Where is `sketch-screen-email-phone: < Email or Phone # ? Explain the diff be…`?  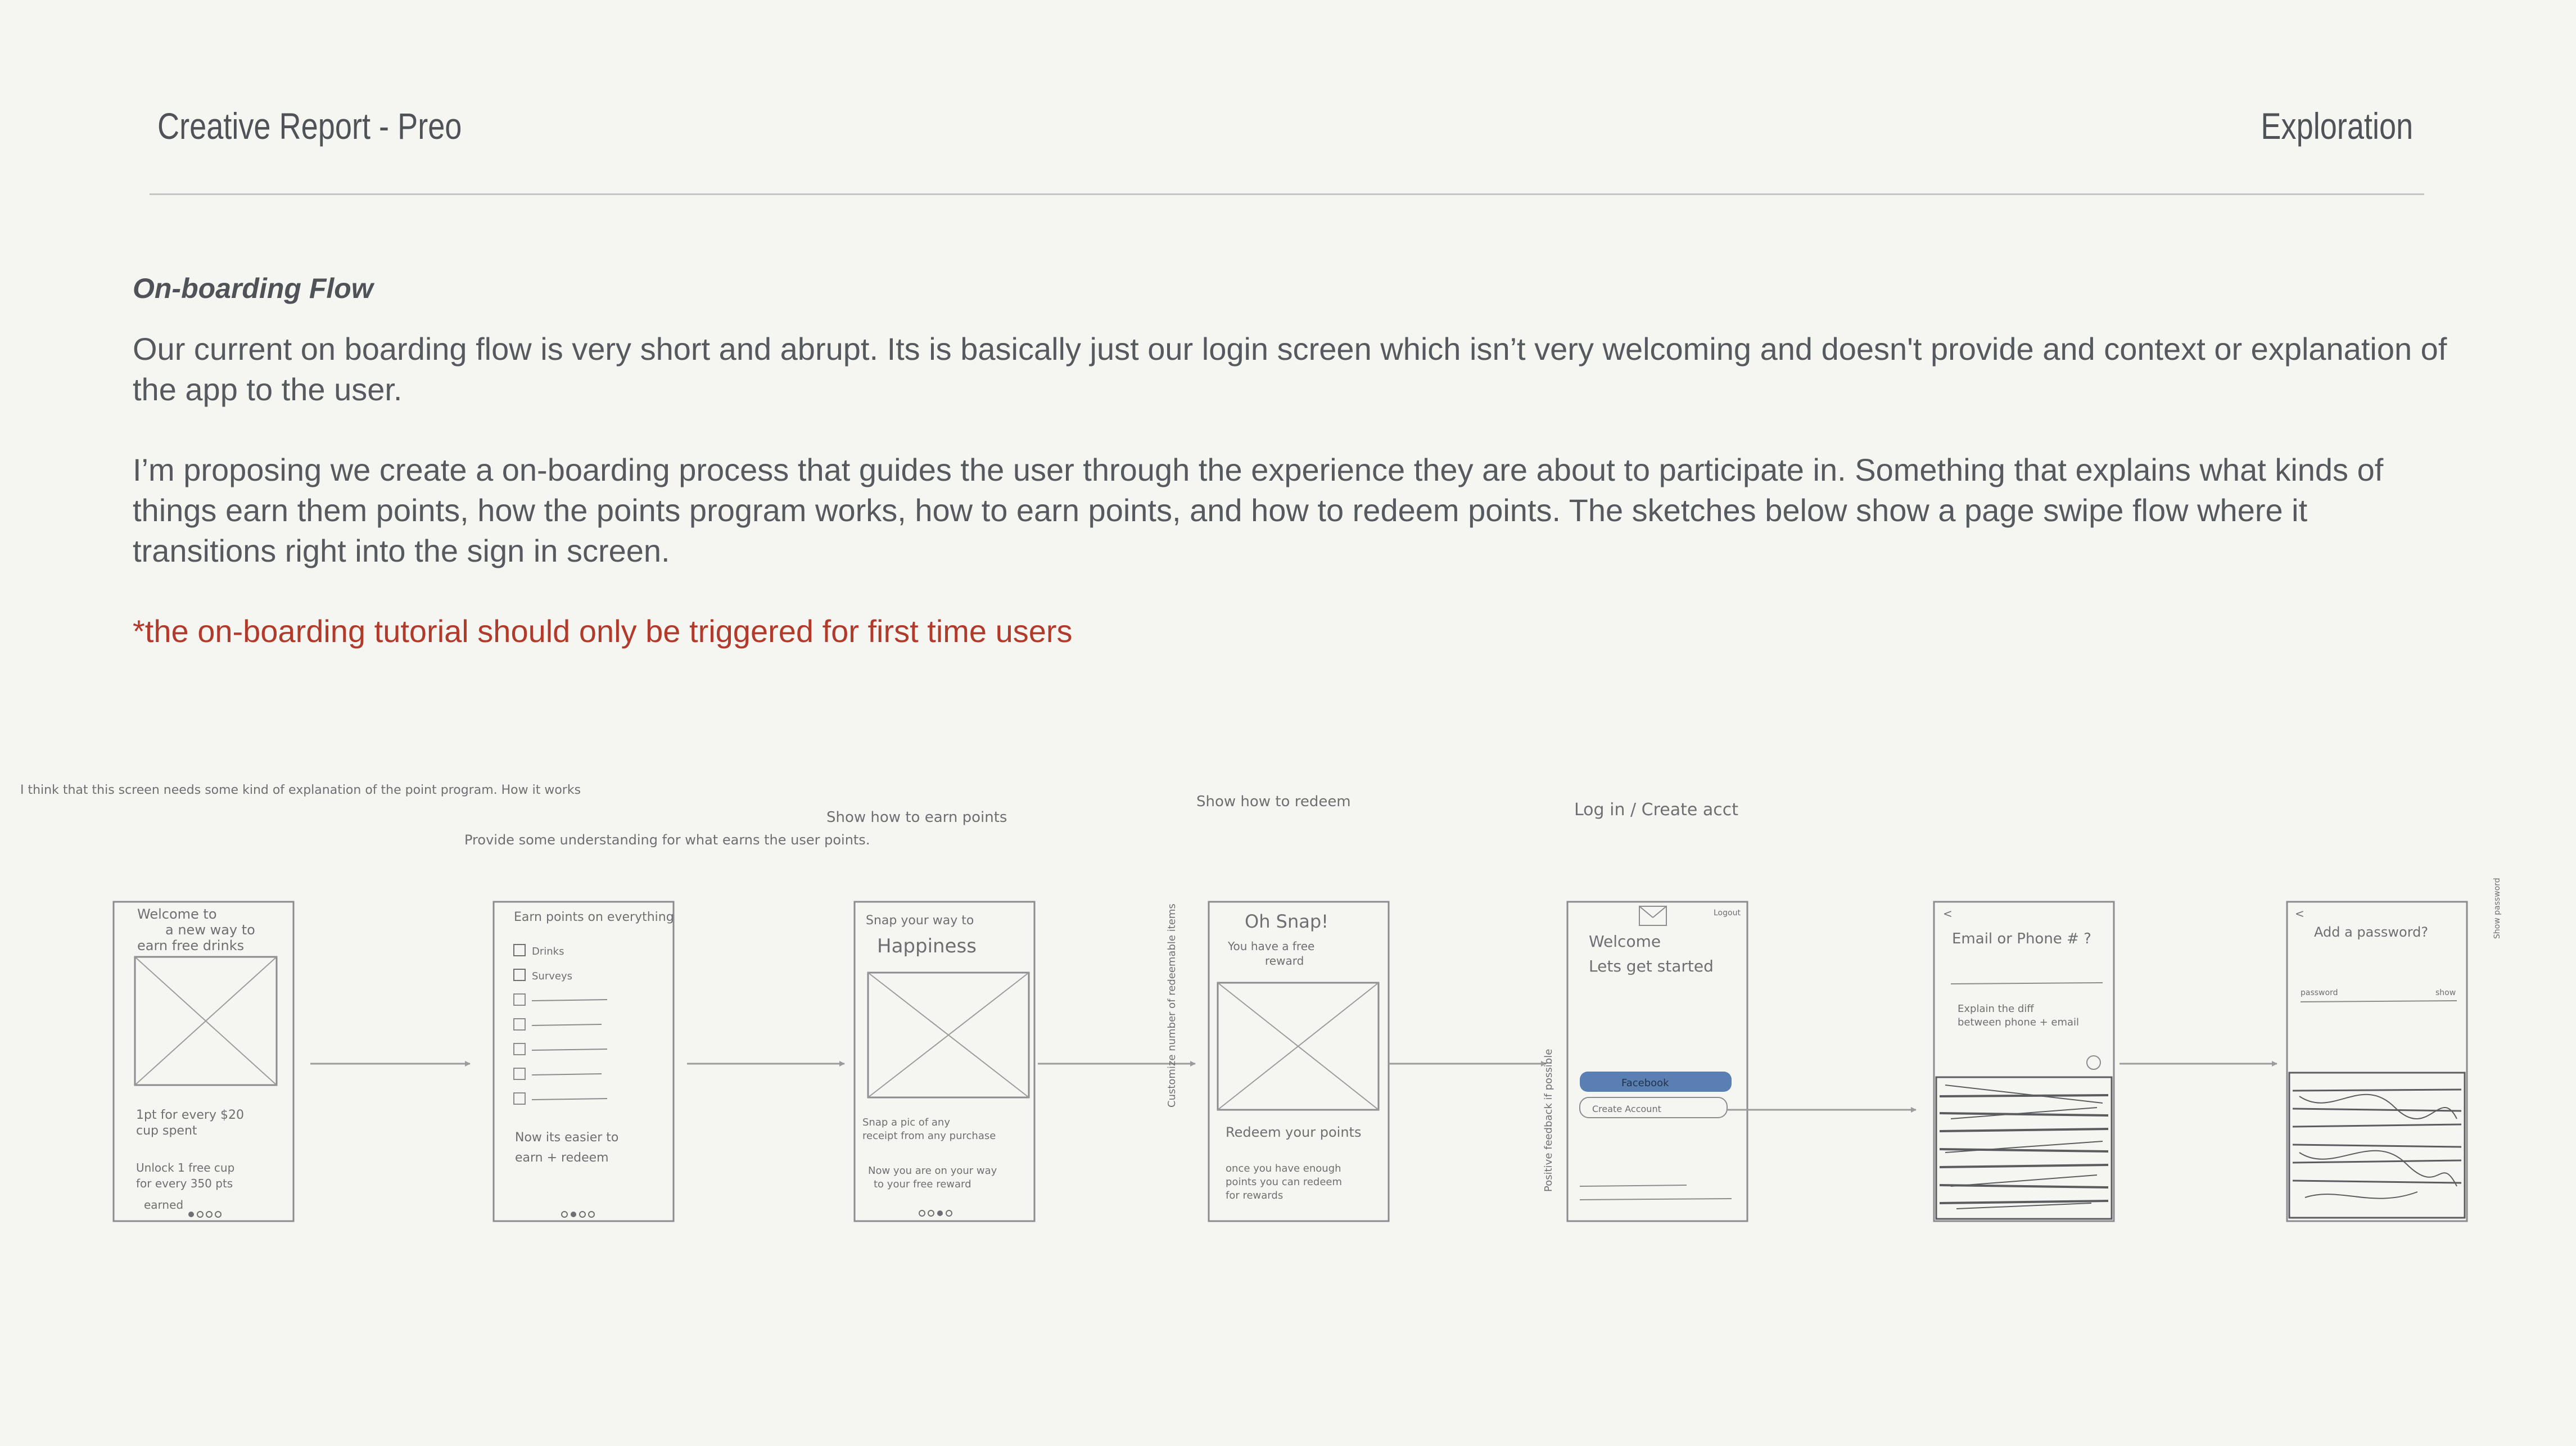 sketch-screen-email-phone: < Email or Phone # ? Explain the diff be… is located at coordinates (2024, 1061).